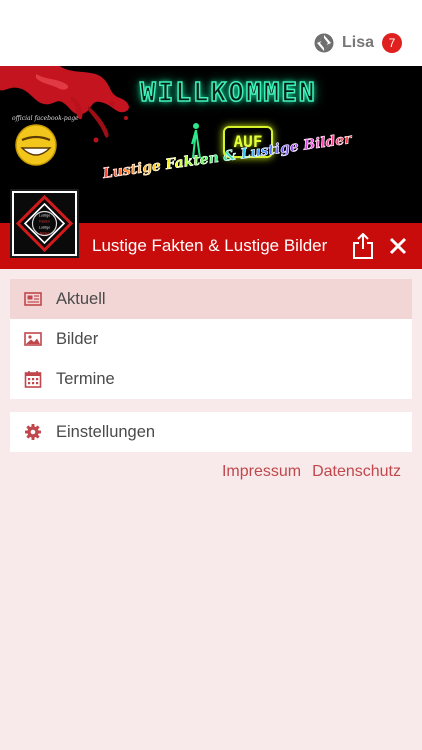 This screenshot has width=422, height=750. I want to click on menu-label-termine: Termine, so click(85, 378).